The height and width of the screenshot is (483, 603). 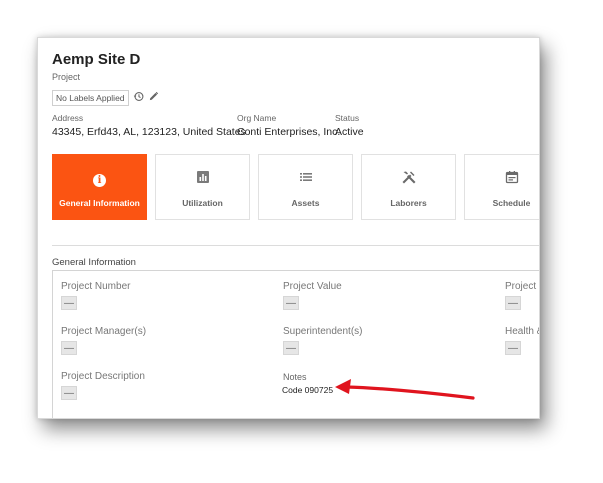 I want to click on notes-value: Code 090725, so click(x=308, y=390).